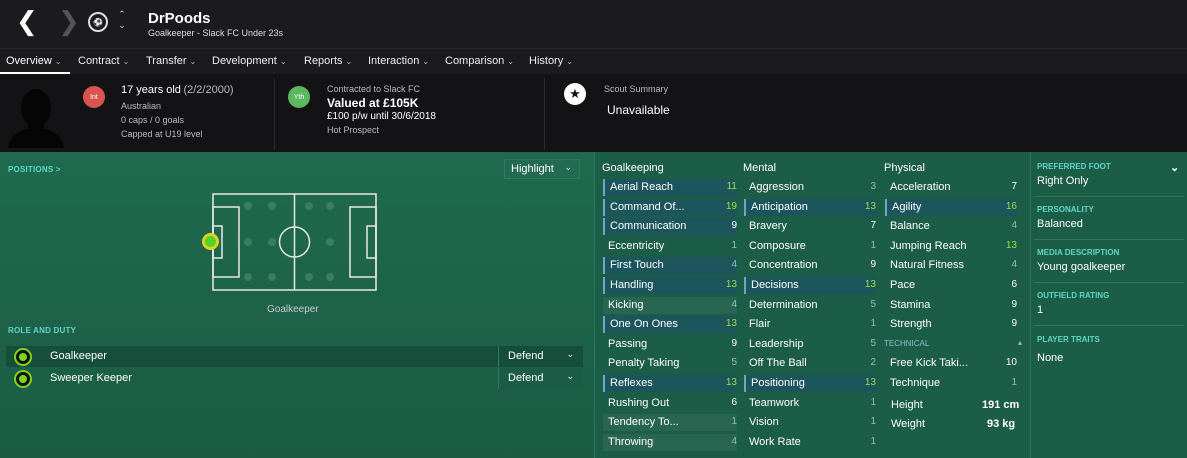  What do you see at coordinates (1020, 342) in the screenshot?
I see `collapse-up-icon: ▴` at bounding box center [1020, 342].